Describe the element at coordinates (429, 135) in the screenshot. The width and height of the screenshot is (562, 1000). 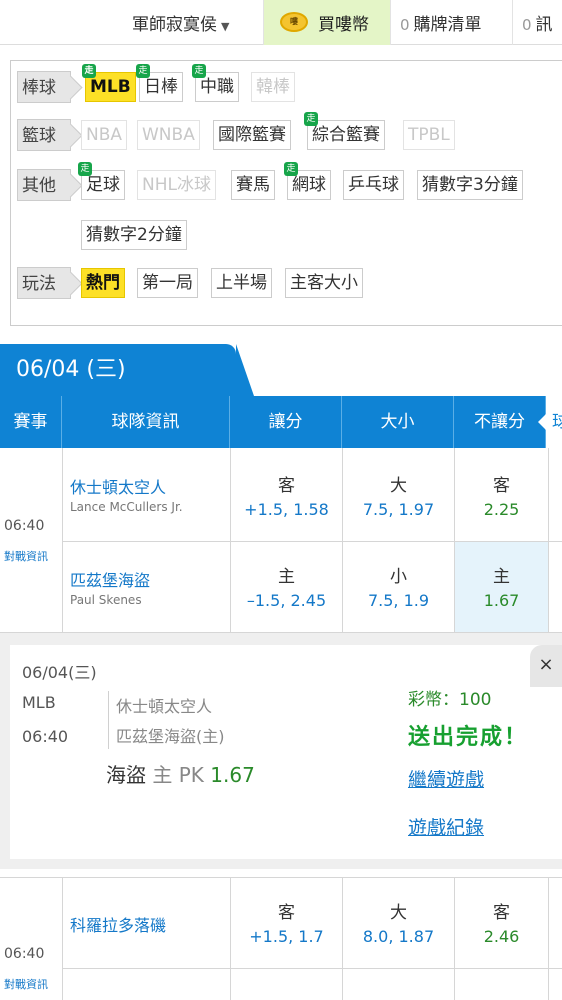
I see `chip-tpbl: TPBL` at that location.